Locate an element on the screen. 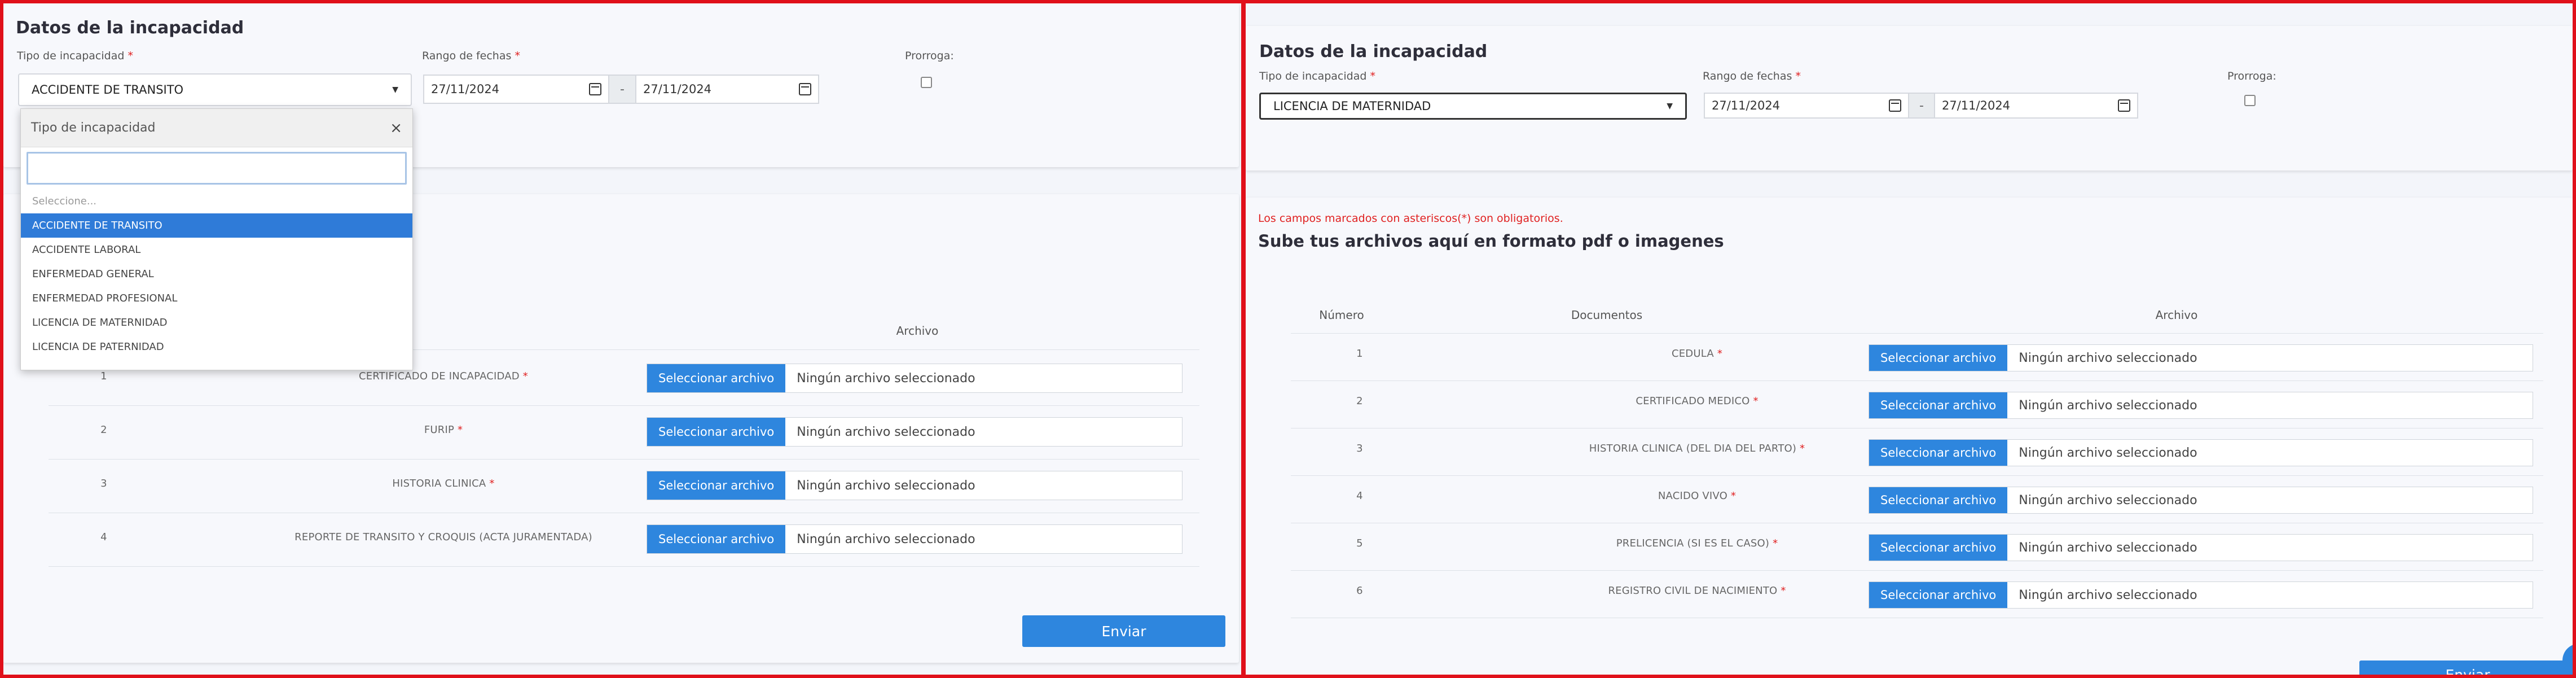  document-name: PRELICENCIA (SI ES EL CASO) is located at coordinates (1693, 543).